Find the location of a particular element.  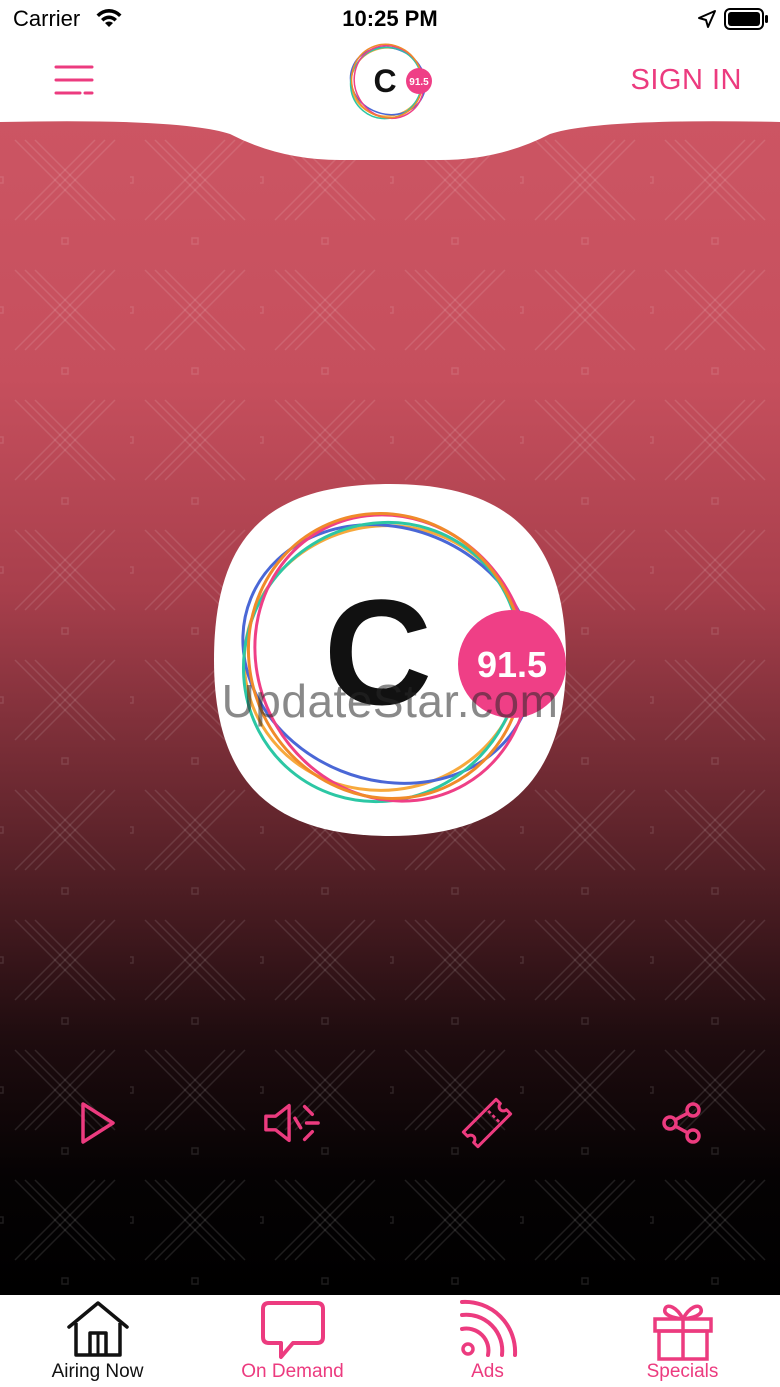

battery-icon is located at coordinates (746, 19).